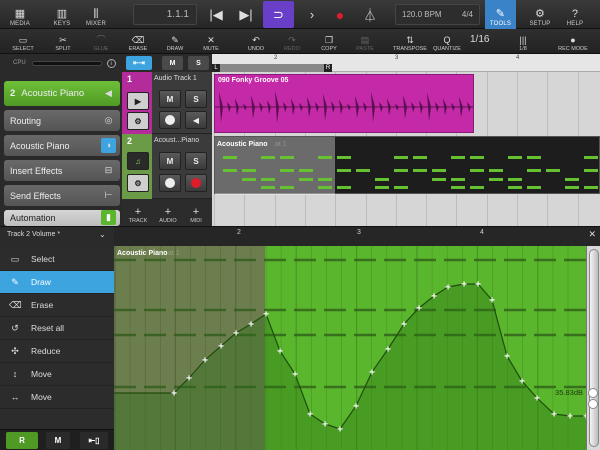 This screenshot has width=600, height=450. What do you see at coordinates (168, 213) in the screenshot?
I see `add-audio-button: + AUDIO` at bounding box center [168, 213].